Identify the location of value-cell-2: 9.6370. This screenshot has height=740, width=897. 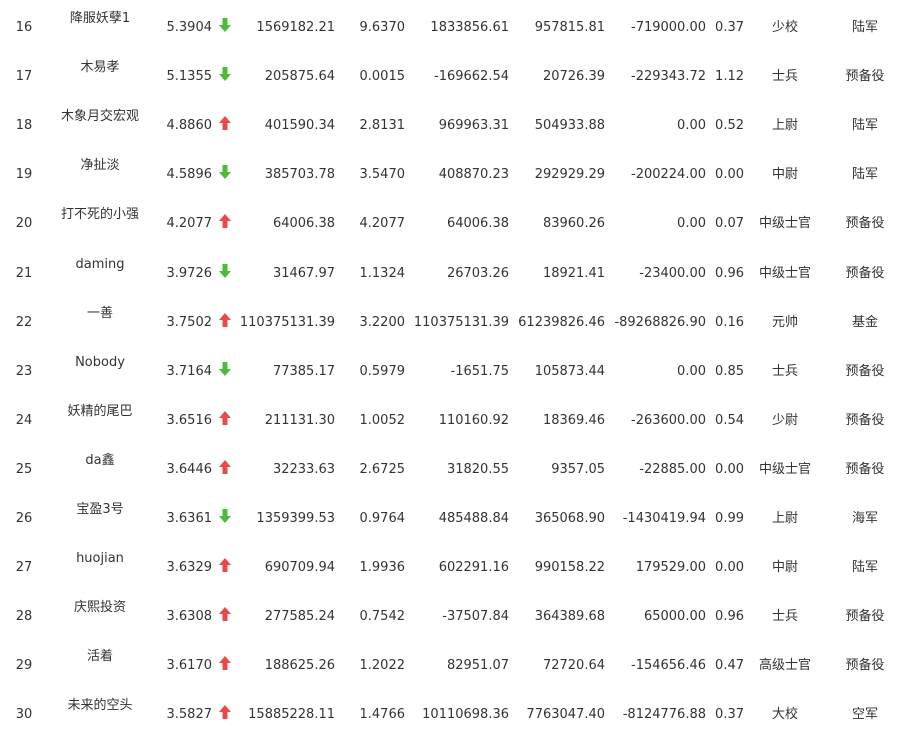
(382, 27).